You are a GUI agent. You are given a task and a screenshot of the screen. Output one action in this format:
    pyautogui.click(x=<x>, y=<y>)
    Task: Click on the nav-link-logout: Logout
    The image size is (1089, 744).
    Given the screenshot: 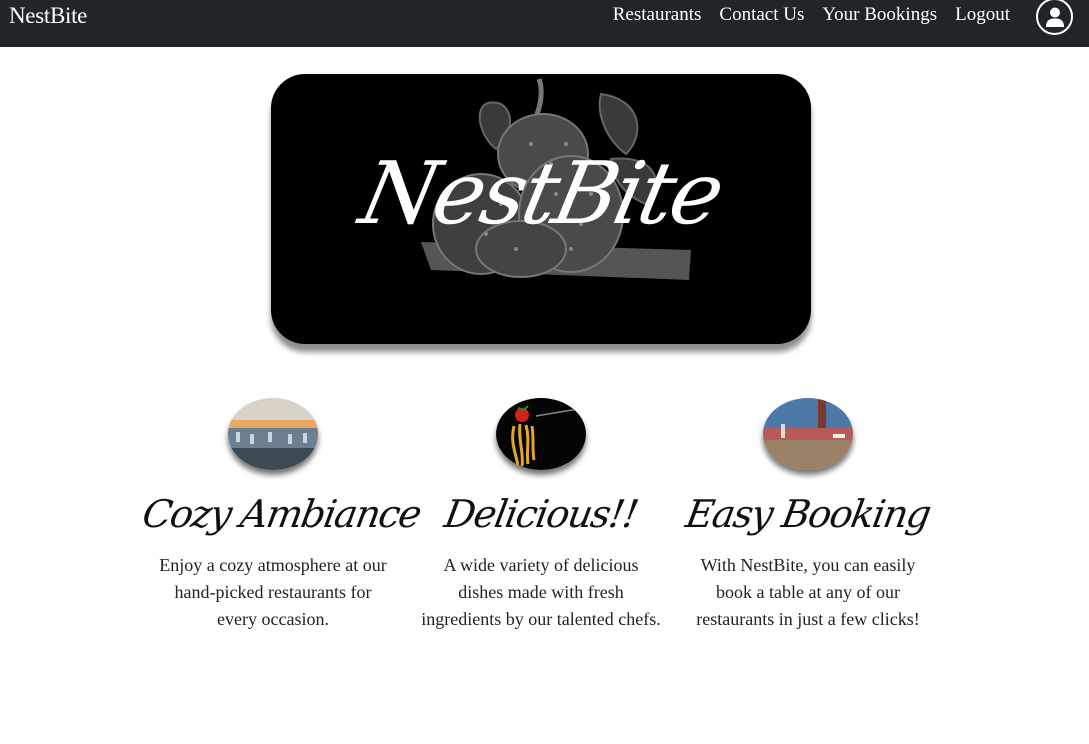 What is the action you would take?
    pyautogui.click(x=982, y=15)
    